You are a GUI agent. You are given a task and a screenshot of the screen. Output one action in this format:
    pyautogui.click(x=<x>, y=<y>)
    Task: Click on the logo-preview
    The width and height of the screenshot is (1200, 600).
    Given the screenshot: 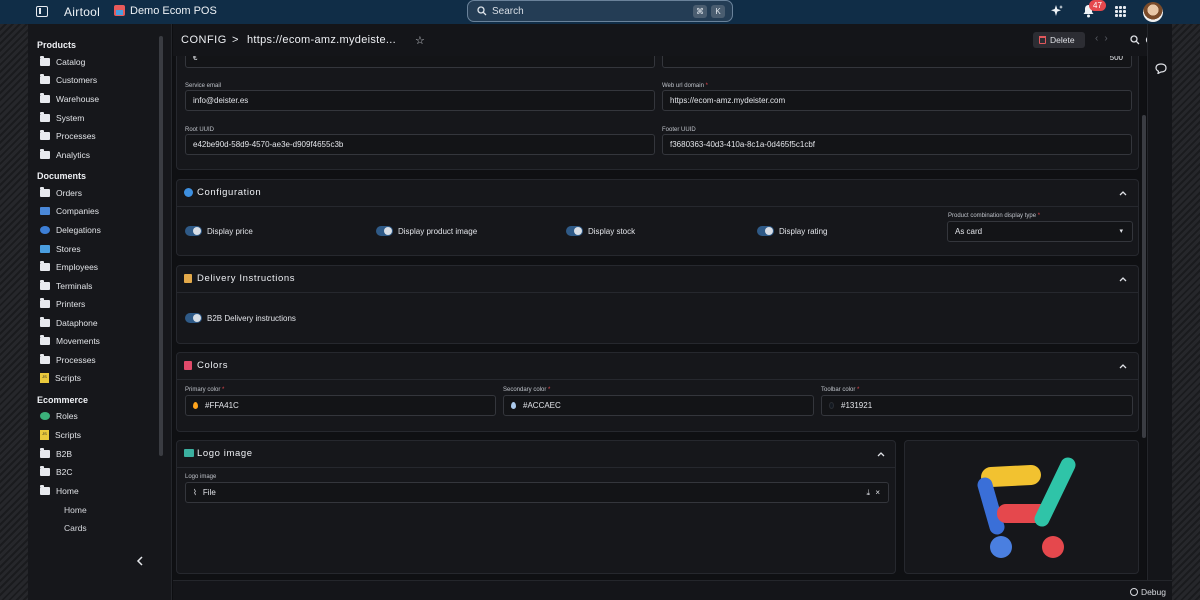 What is the action you would take?
    pyautogui.click(x=1021, y=507)
    